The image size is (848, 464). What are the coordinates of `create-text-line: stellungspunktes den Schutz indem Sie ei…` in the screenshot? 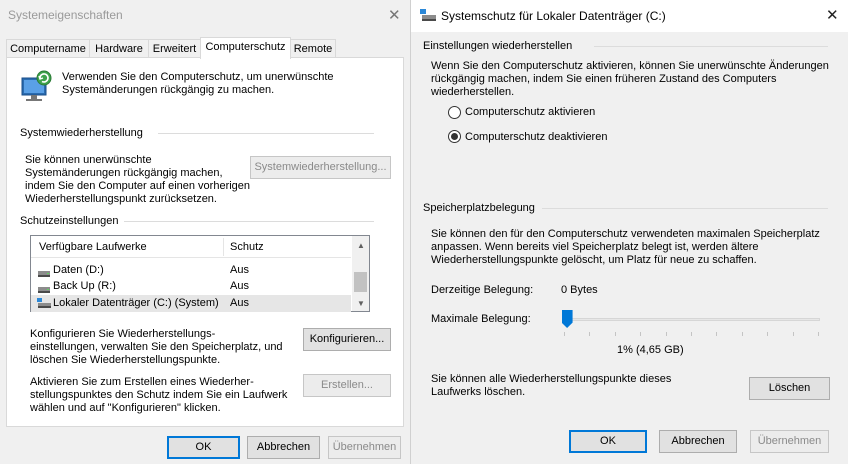 It's located at (159, 395).